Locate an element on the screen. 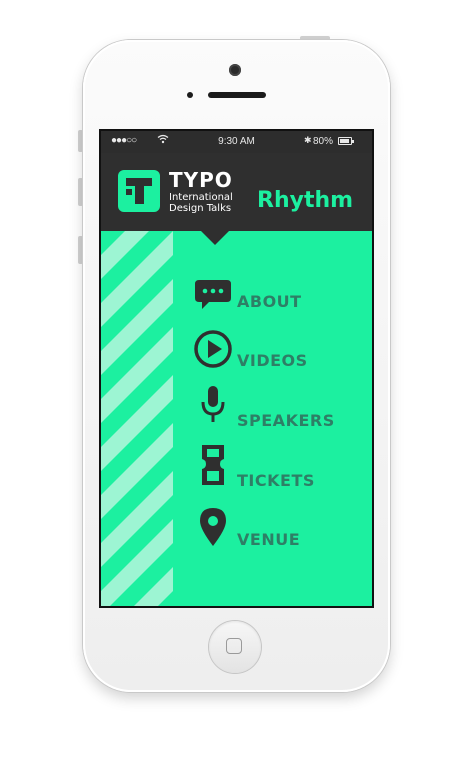 This screenshot has height=768, width=475. menu-label-tickets: TICKETS is located at coordinates (276, 480).